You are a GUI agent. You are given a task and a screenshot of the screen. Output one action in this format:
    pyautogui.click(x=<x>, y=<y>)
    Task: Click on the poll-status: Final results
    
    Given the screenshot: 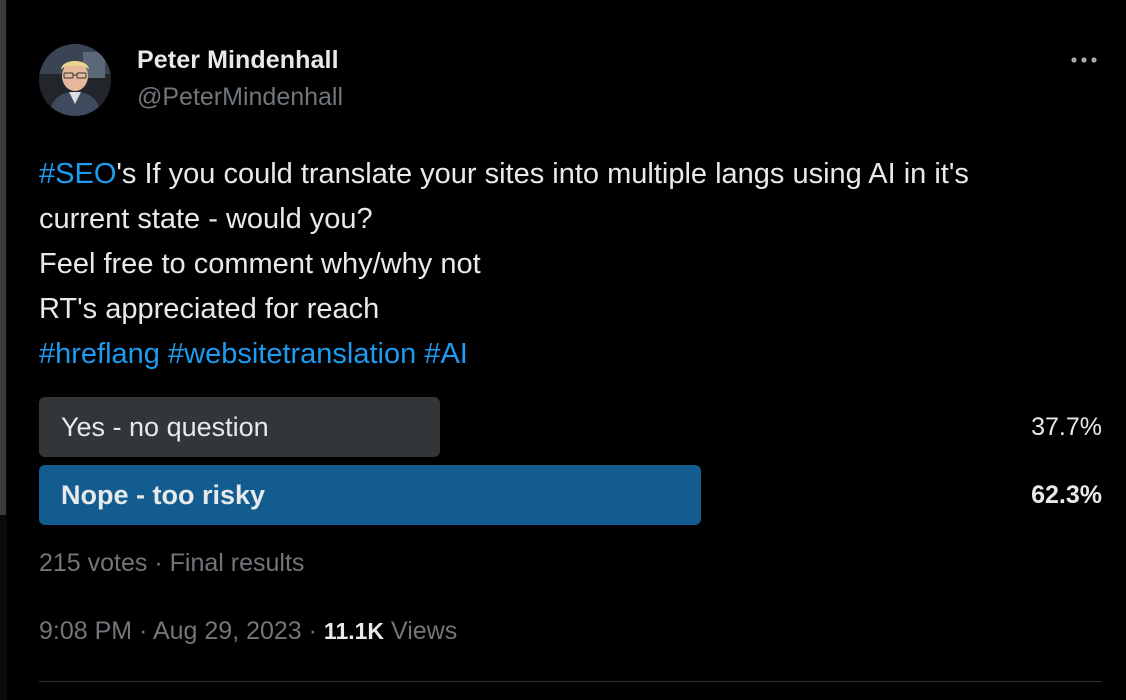 What is the action you would take?
    pyautogui.click(x=237, y=563)
    